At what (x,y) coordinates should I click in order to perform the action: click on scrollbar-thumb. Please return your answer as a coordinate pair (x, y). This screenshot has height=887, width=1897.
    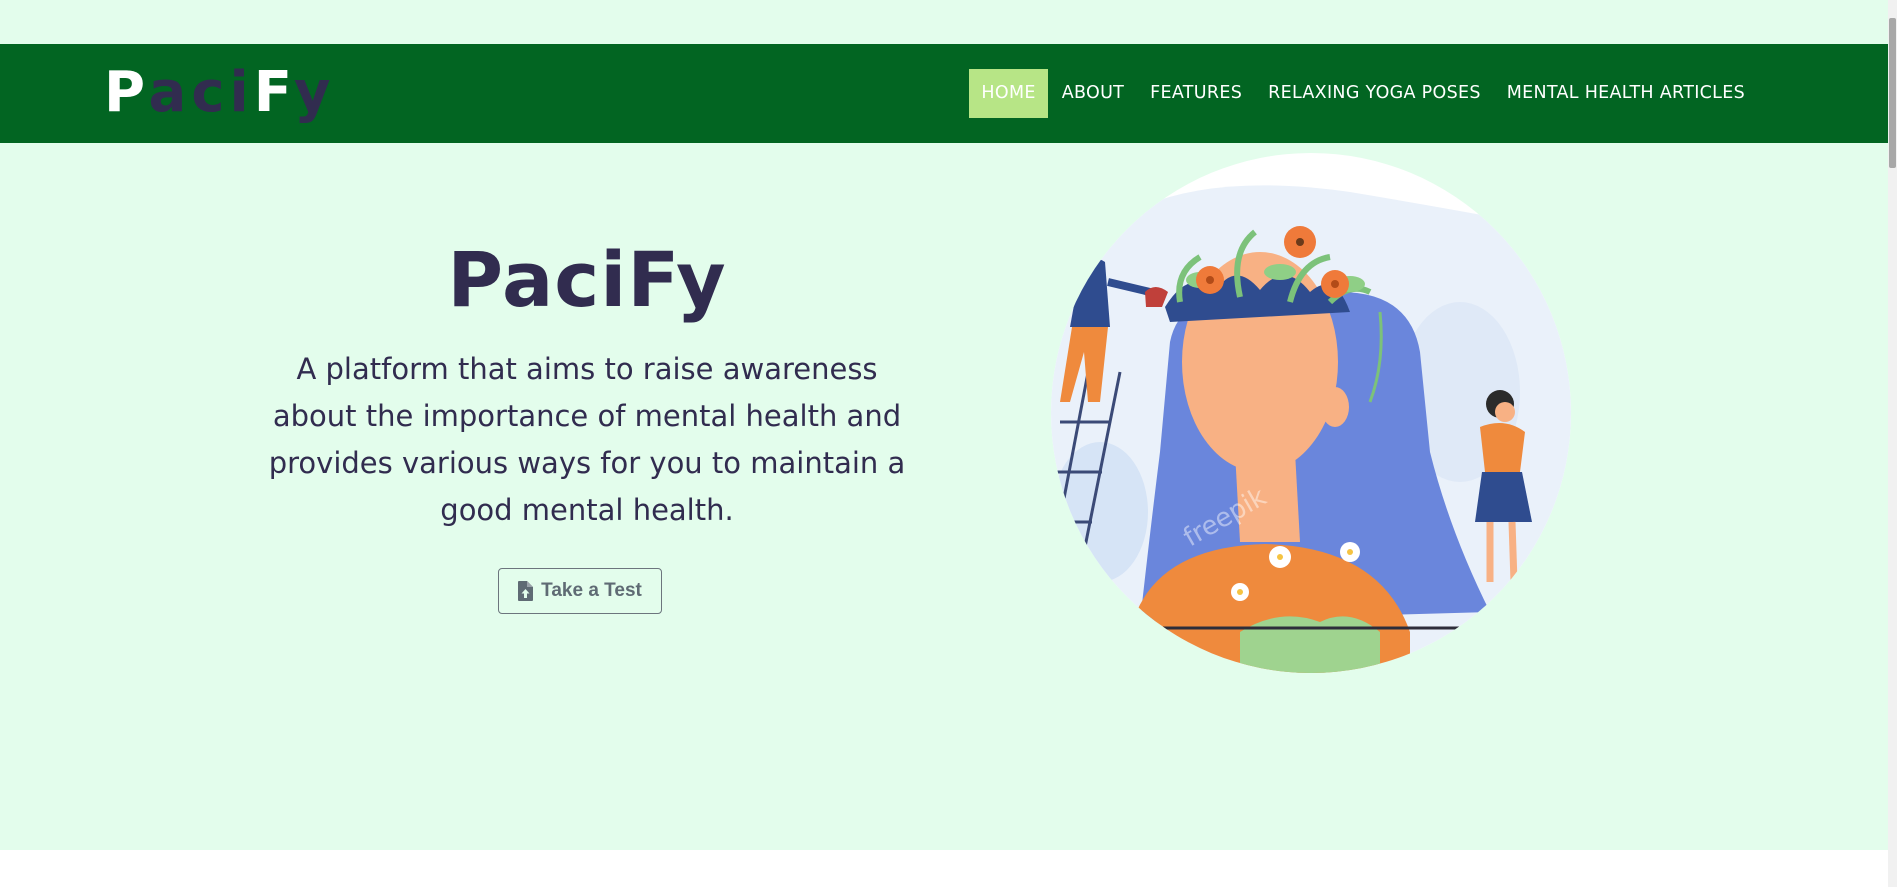
    Looking at the image, I should click on (1892, 93).